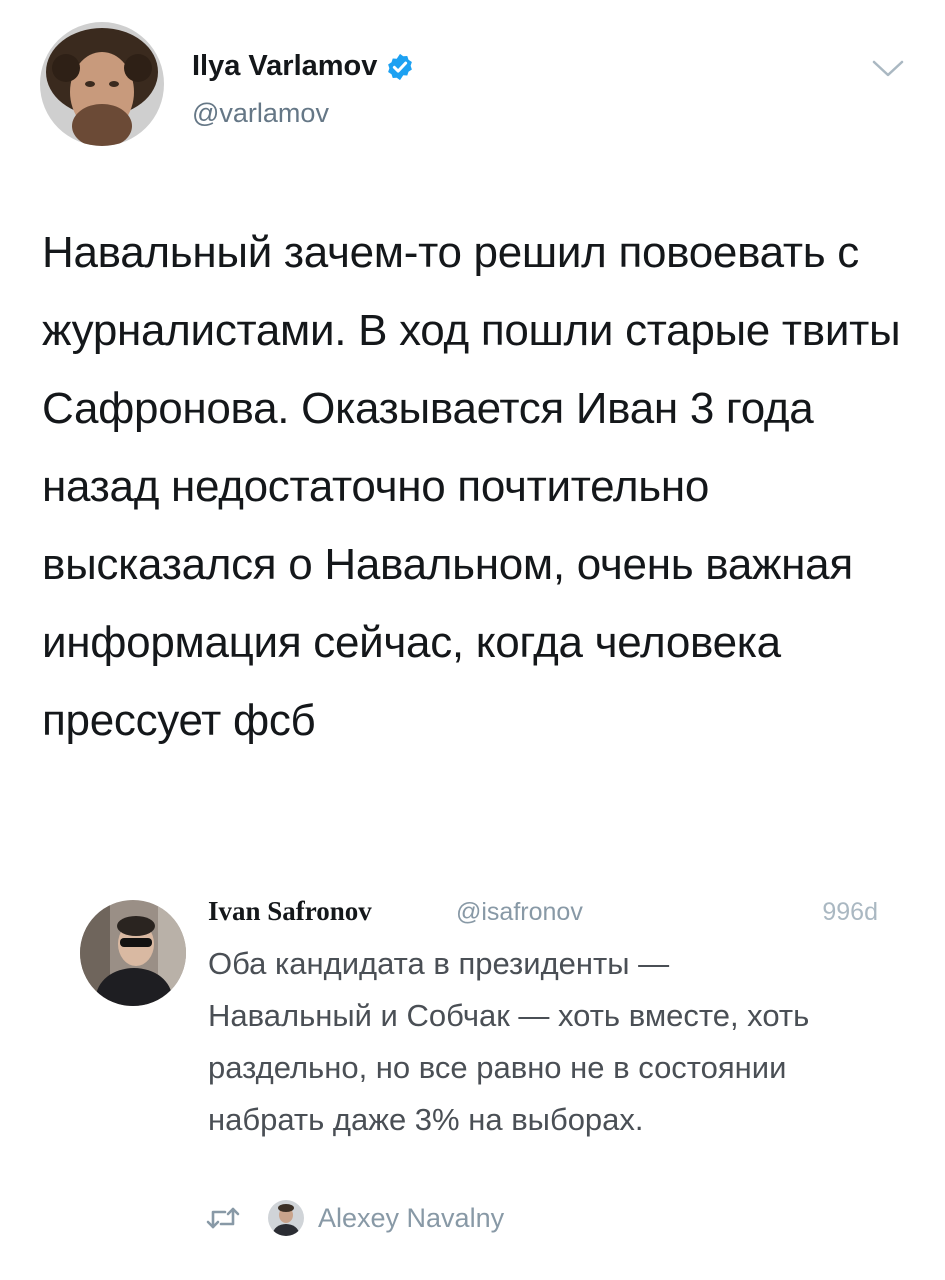 The height and width of the screenshot is (1280, 945). I want to click on author-handle: @varlamov, so click(260, 113).